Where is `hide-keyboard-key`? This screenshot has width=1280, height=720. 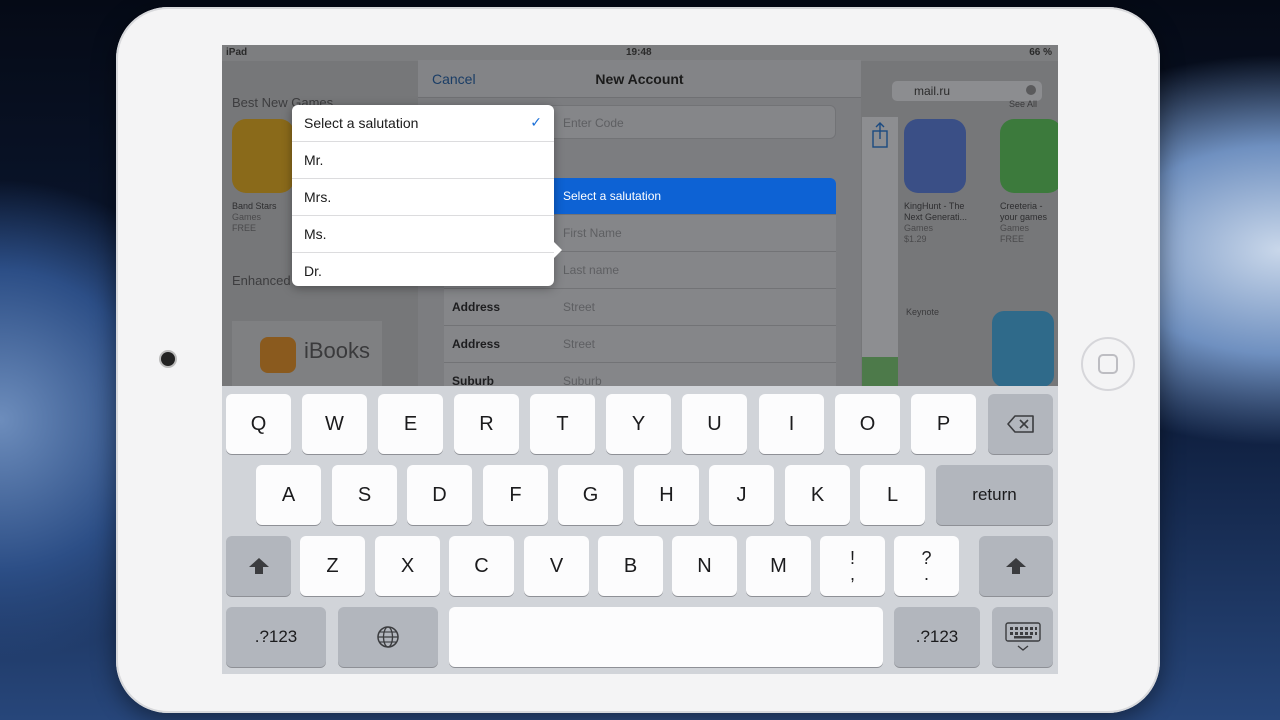
hide-keyboard-key is located at coordinates (1022, 637).